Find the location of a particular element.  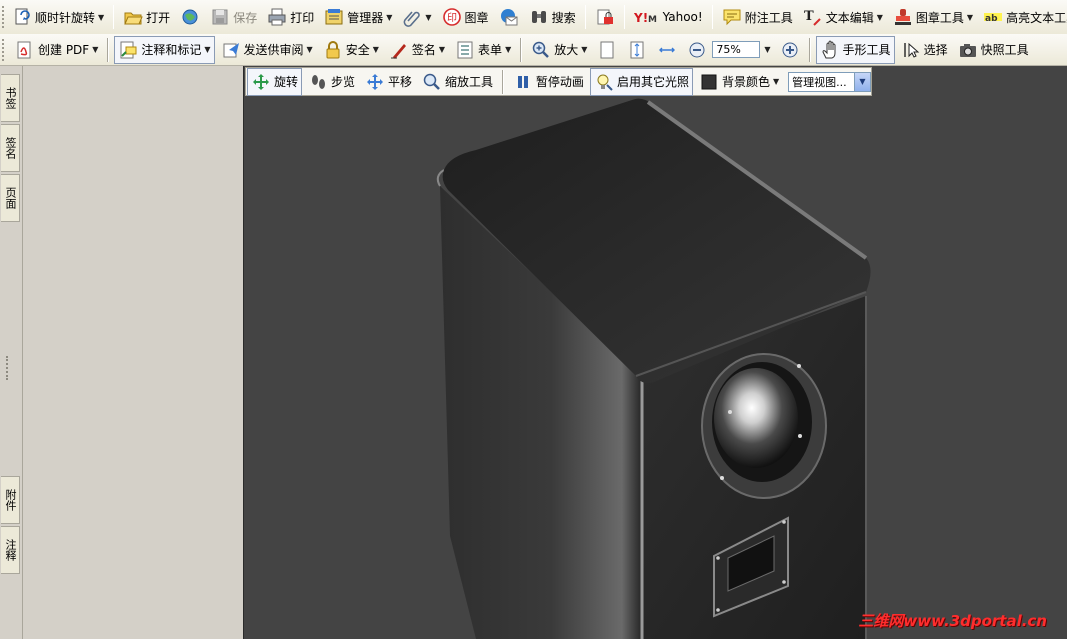

hand-tool-label: 手形工具 is located at coordinates (866, 50).